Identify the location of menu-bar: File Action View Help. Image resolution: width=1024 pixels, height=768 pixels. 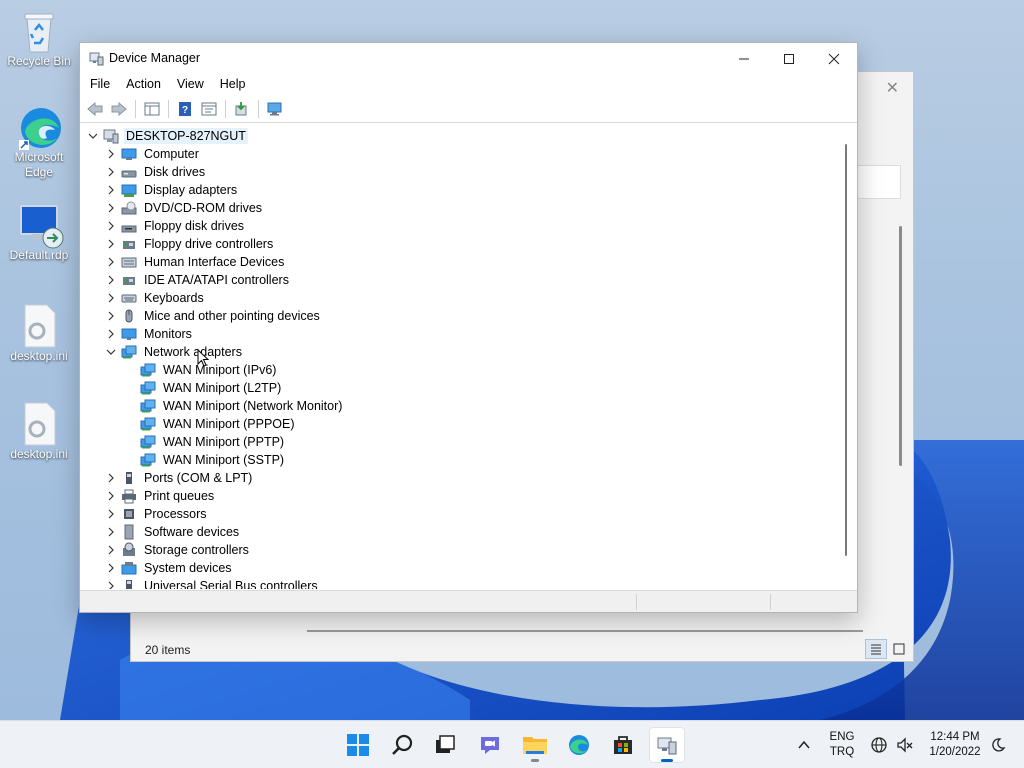
(468, 85).